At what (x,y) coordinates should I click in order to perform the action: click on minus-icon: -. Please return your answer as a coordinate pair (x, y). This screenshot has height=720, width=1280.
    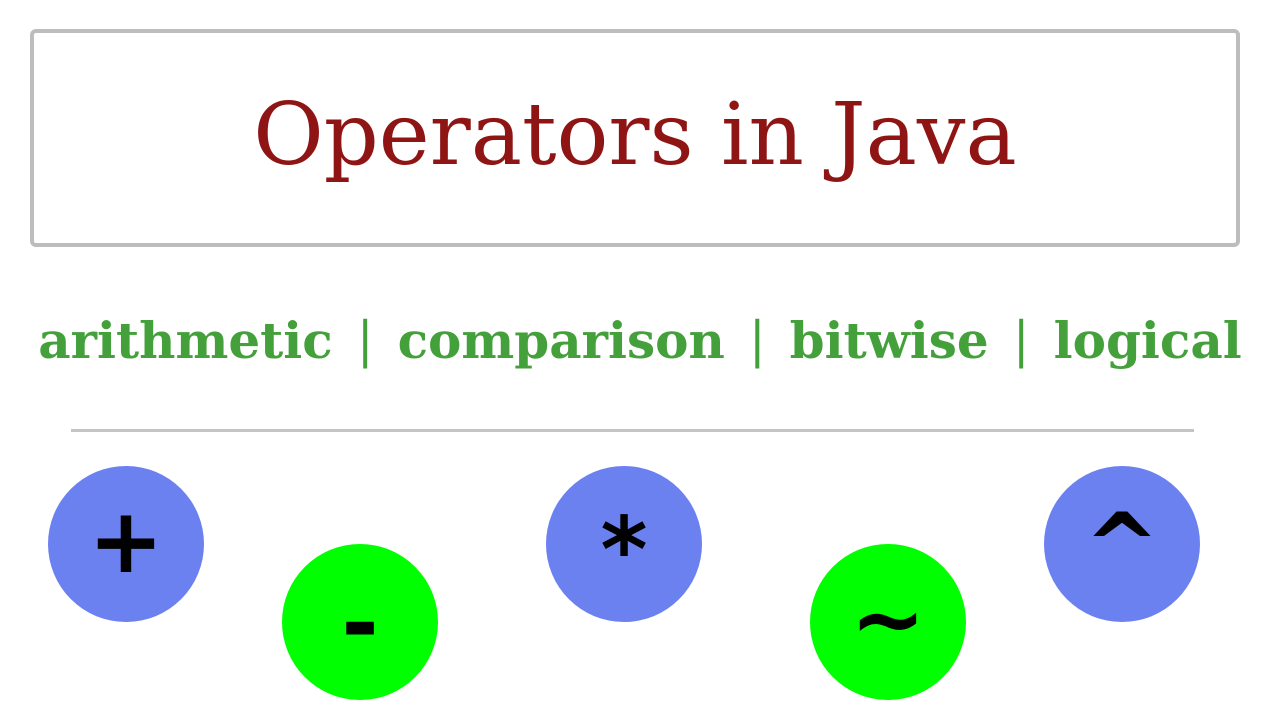
    Looking at the image, I should click on (360, 622).